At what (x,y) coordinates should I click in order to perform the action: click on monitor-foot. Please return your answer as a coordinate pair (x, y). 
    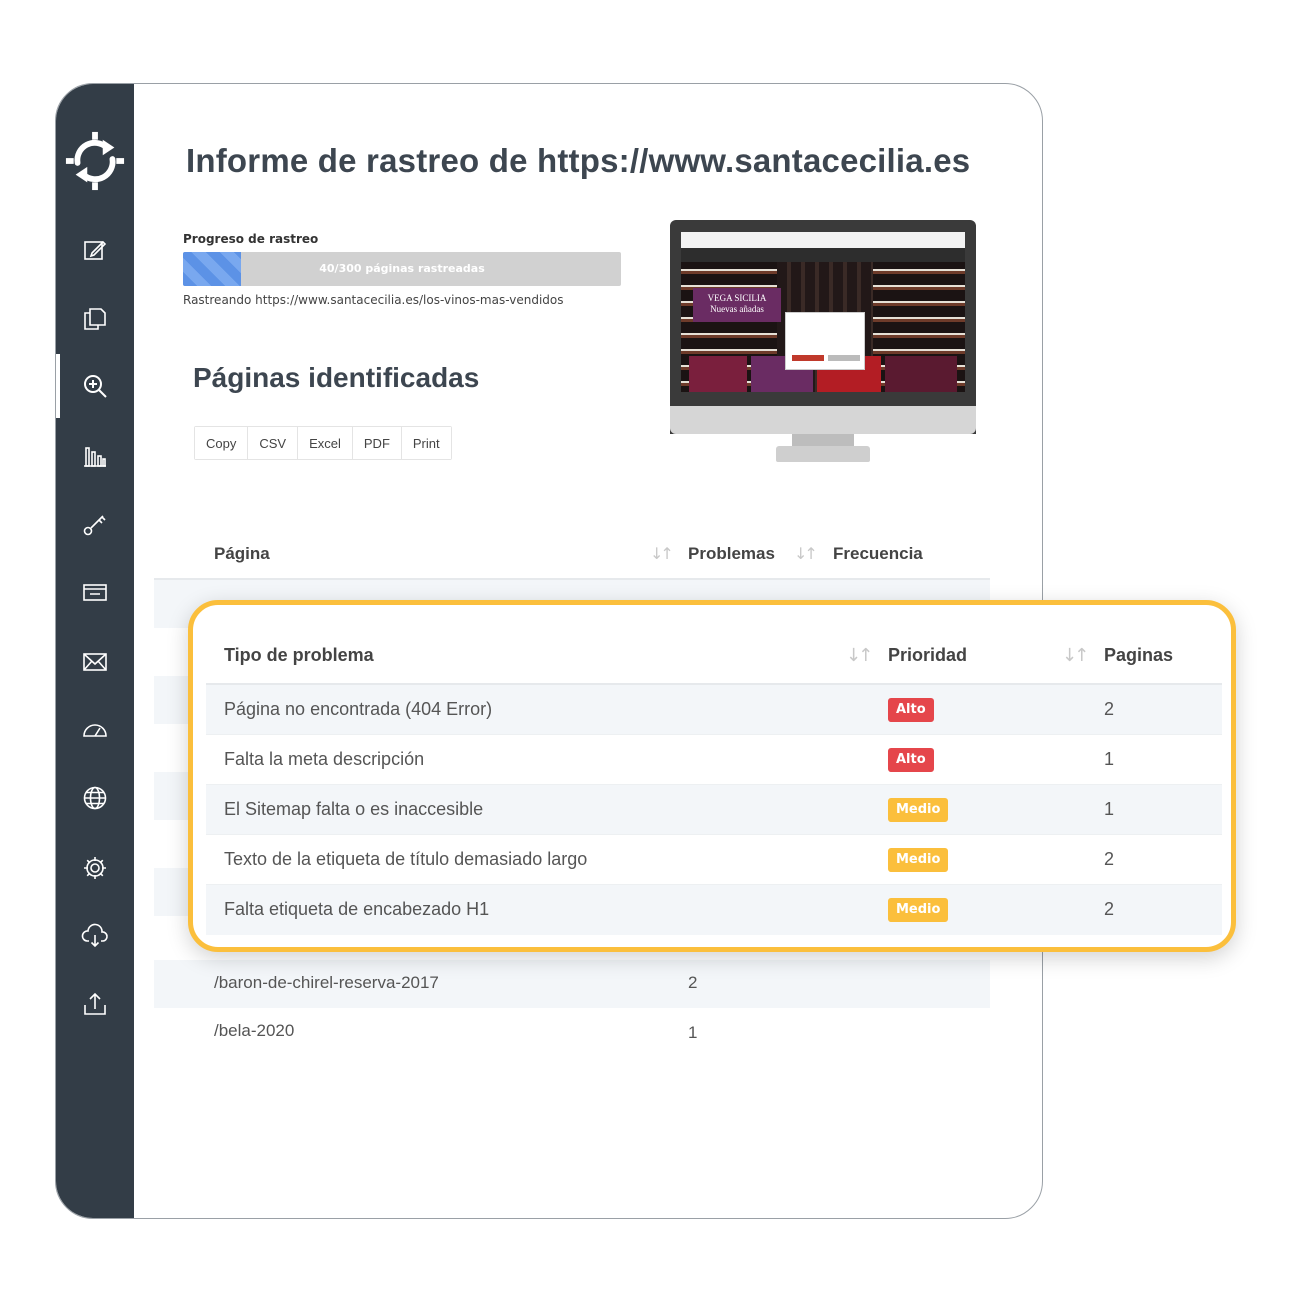
    Looking at the image, I should click on (823, 454).